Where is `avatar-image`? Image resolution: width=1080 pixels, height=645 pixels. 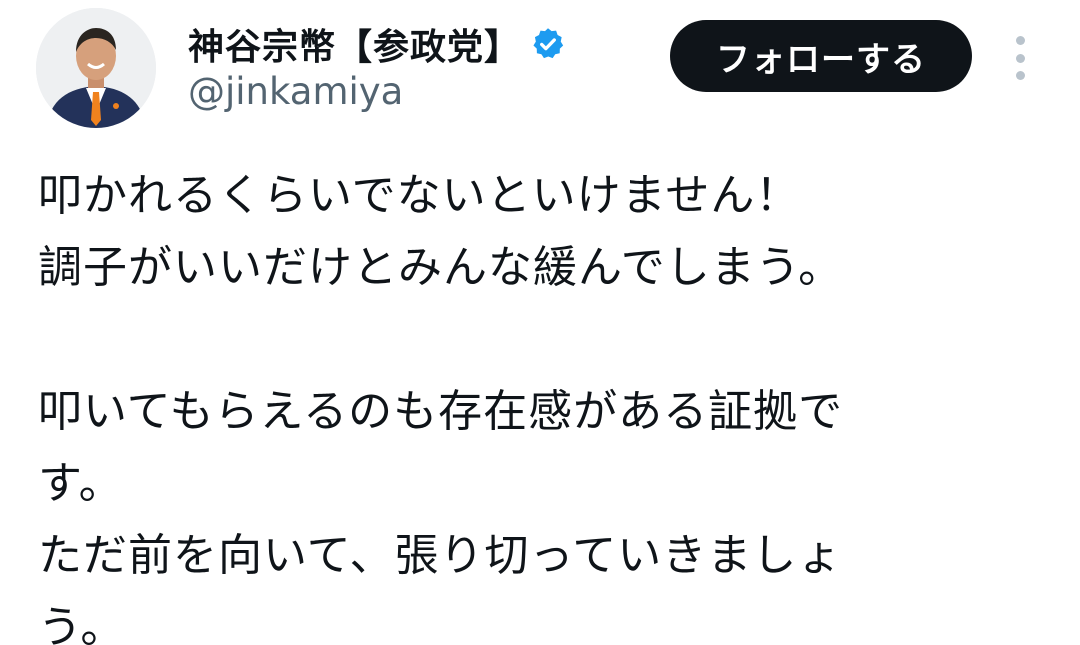 avatar-image is located at coordinates (96, 68).